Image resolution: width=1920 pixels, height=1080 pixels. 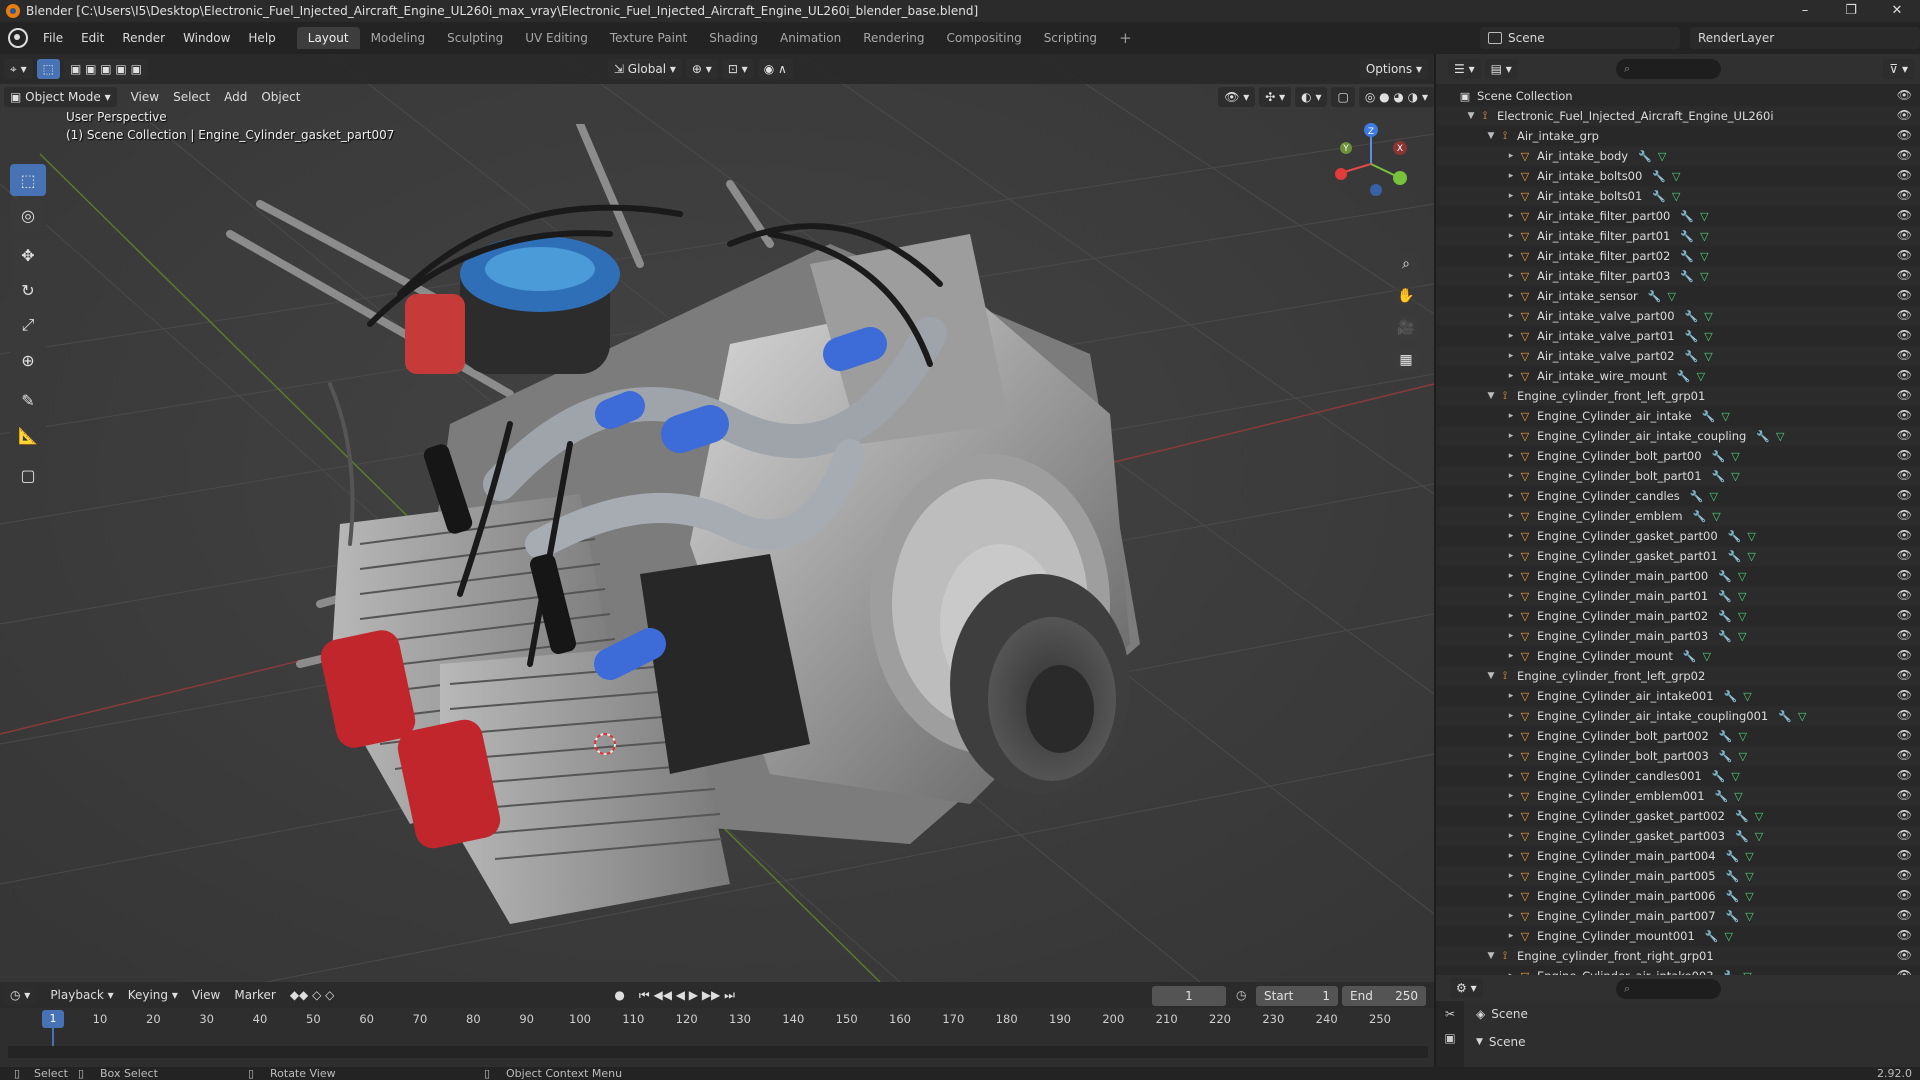 I want to click on start-frame-field: Start 1, so click(x=1297, y=996).